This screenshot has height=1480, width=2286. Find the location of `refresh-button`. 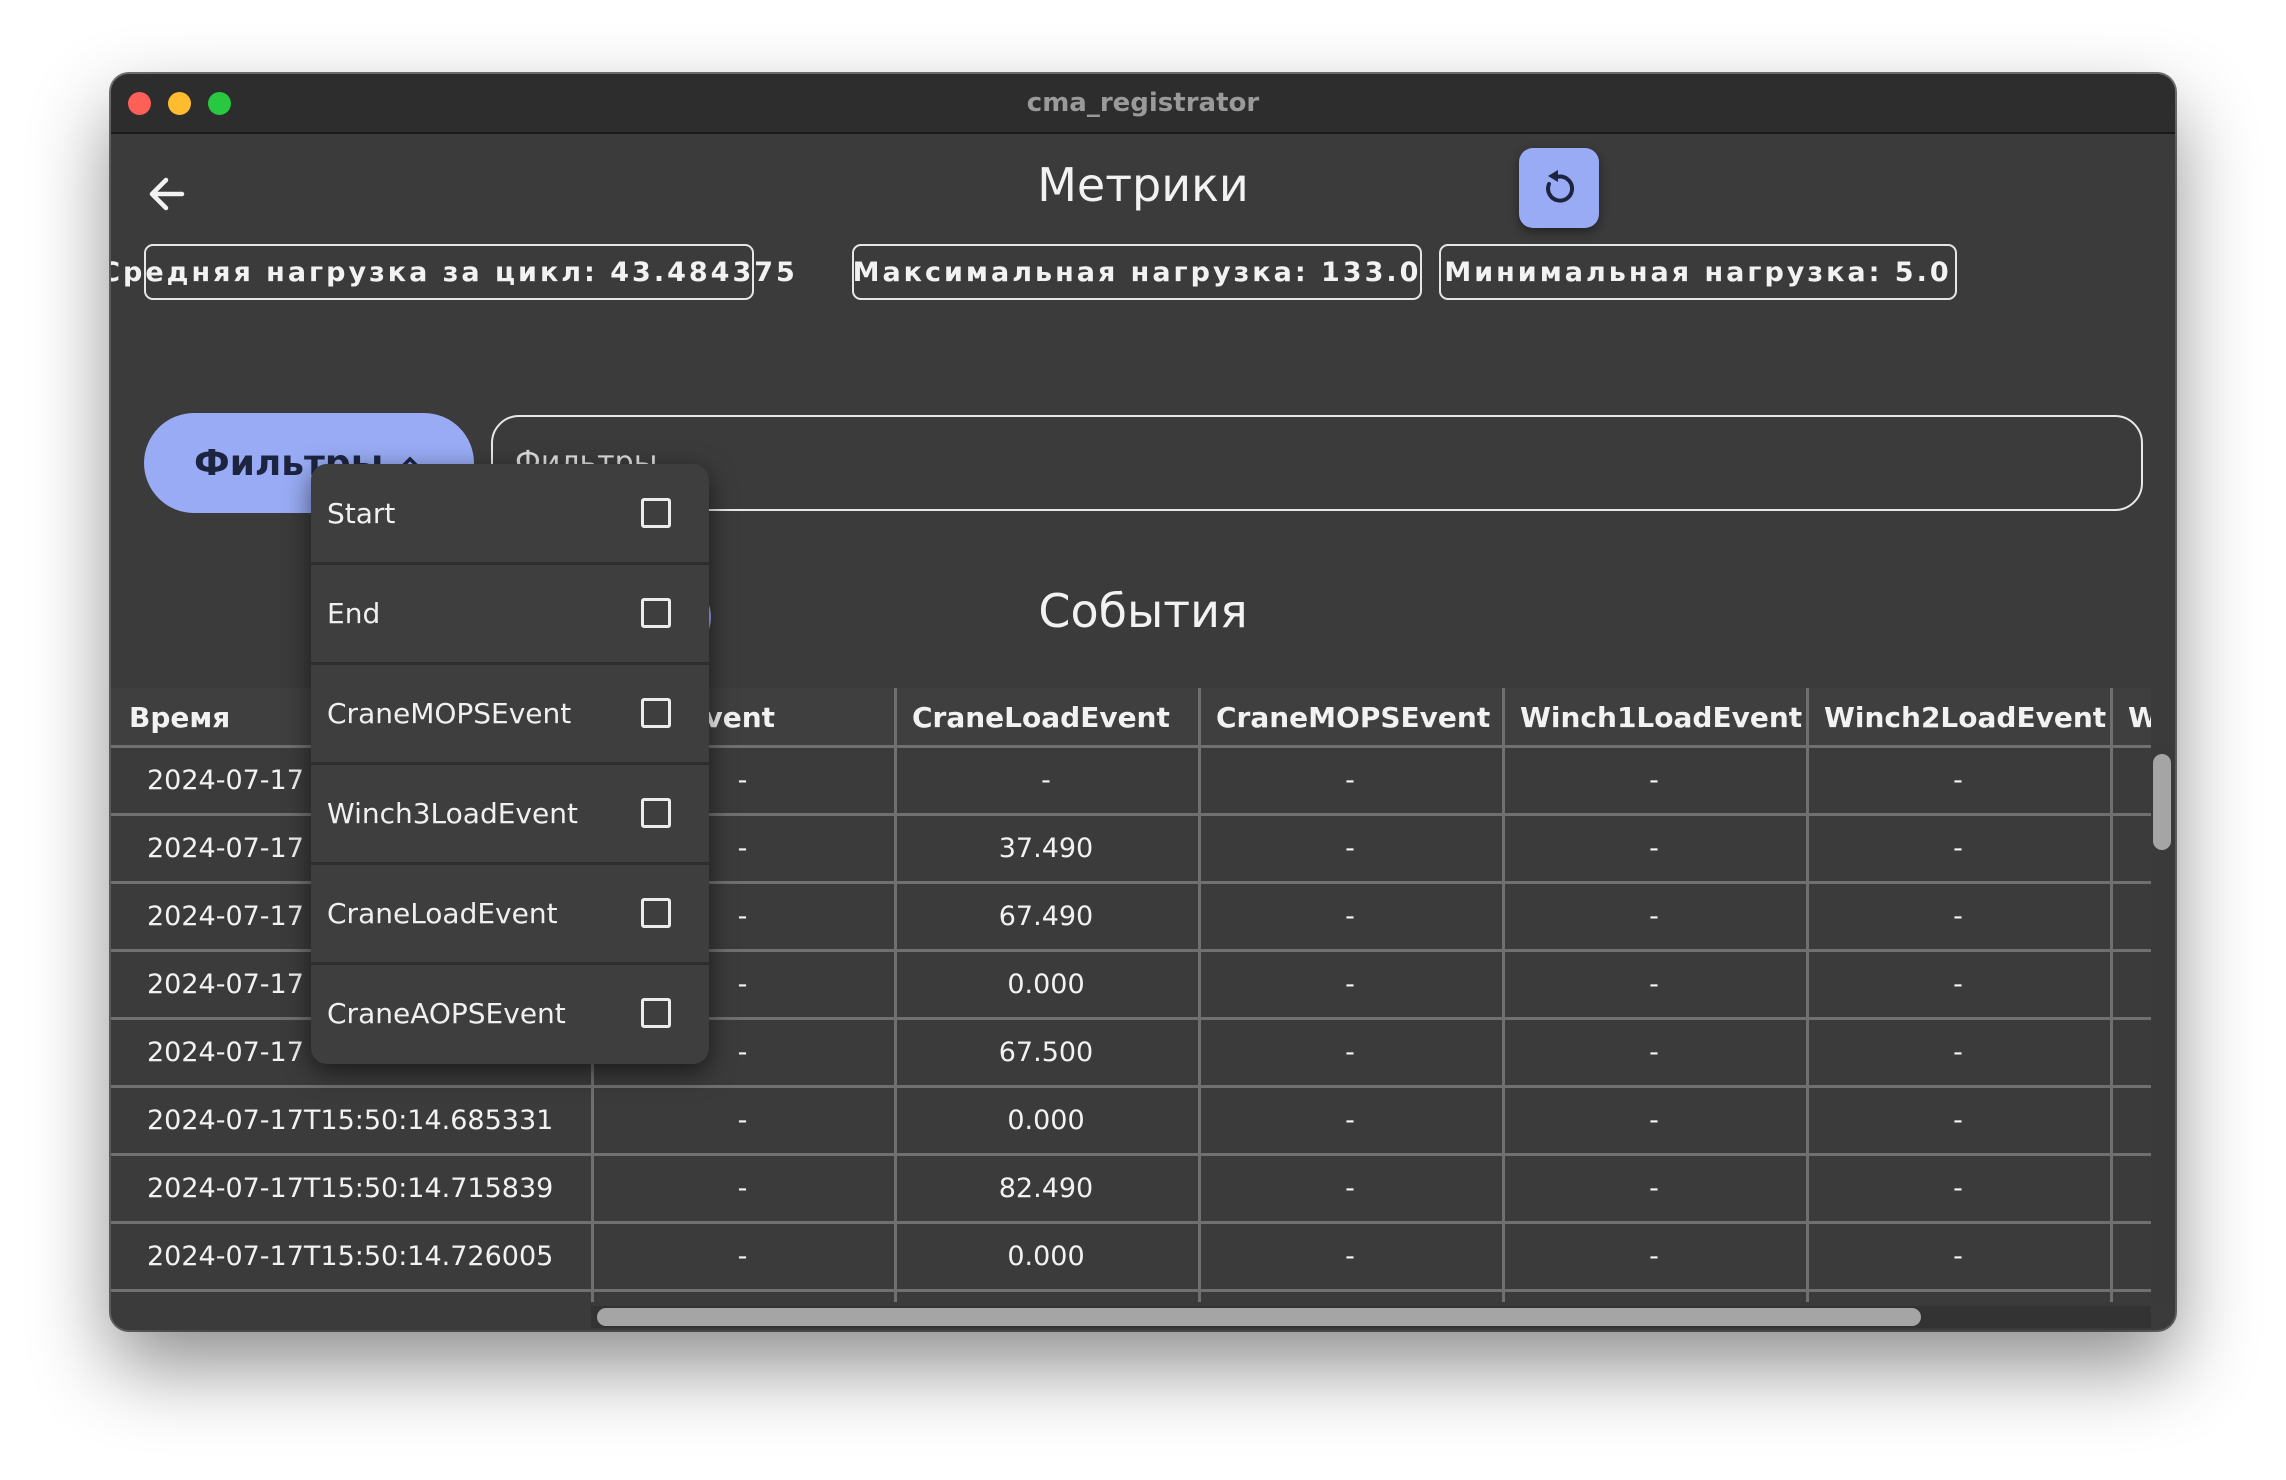

refresh-button is located at coordinates (1559, 188).